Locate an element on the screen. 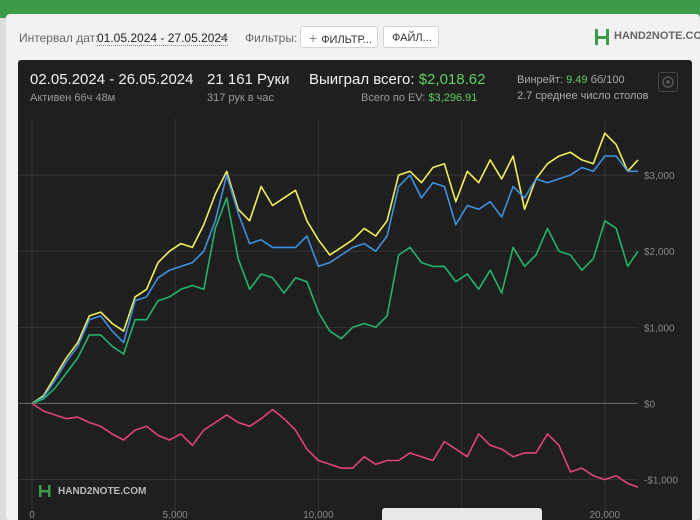 This screenshot has height=520, width=700. ev-total-value: $3,296.91 is located at coordinates (453, 98).